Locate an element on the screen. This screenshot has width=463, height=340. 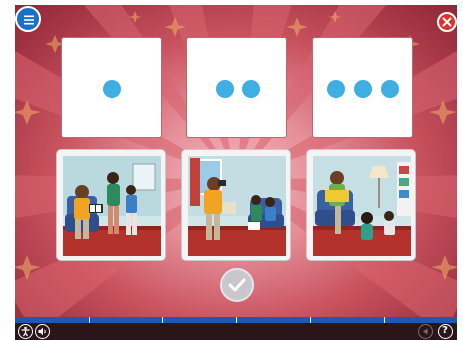
close-icon is located at coordinates (447, 22).